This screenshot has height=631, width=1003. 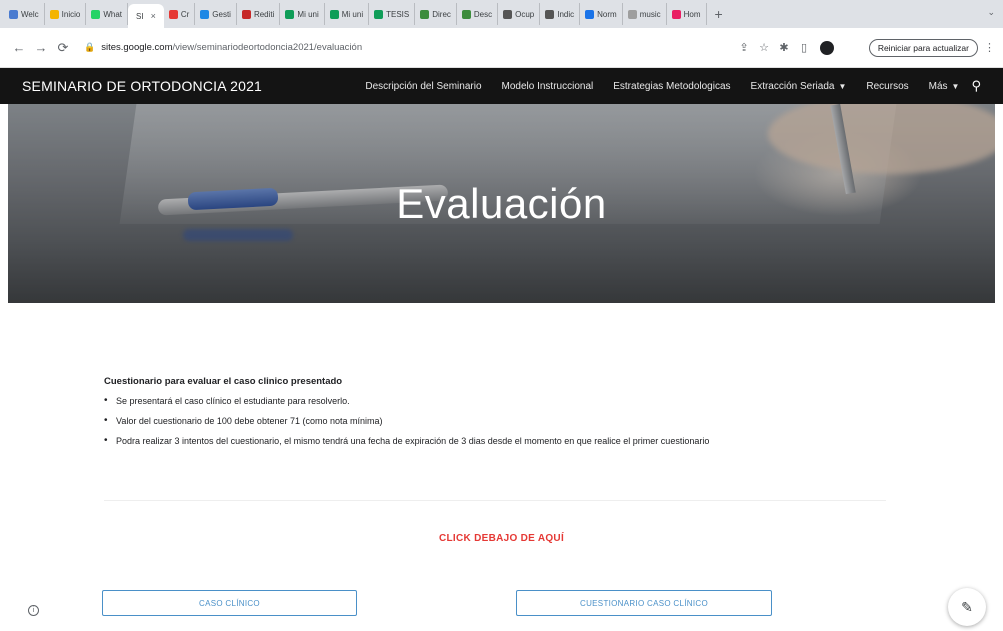 What do you see at coordinates (66, 14) in the screenshot?
I see `browser-tab: Inicio` at bounding box center [66, 14].